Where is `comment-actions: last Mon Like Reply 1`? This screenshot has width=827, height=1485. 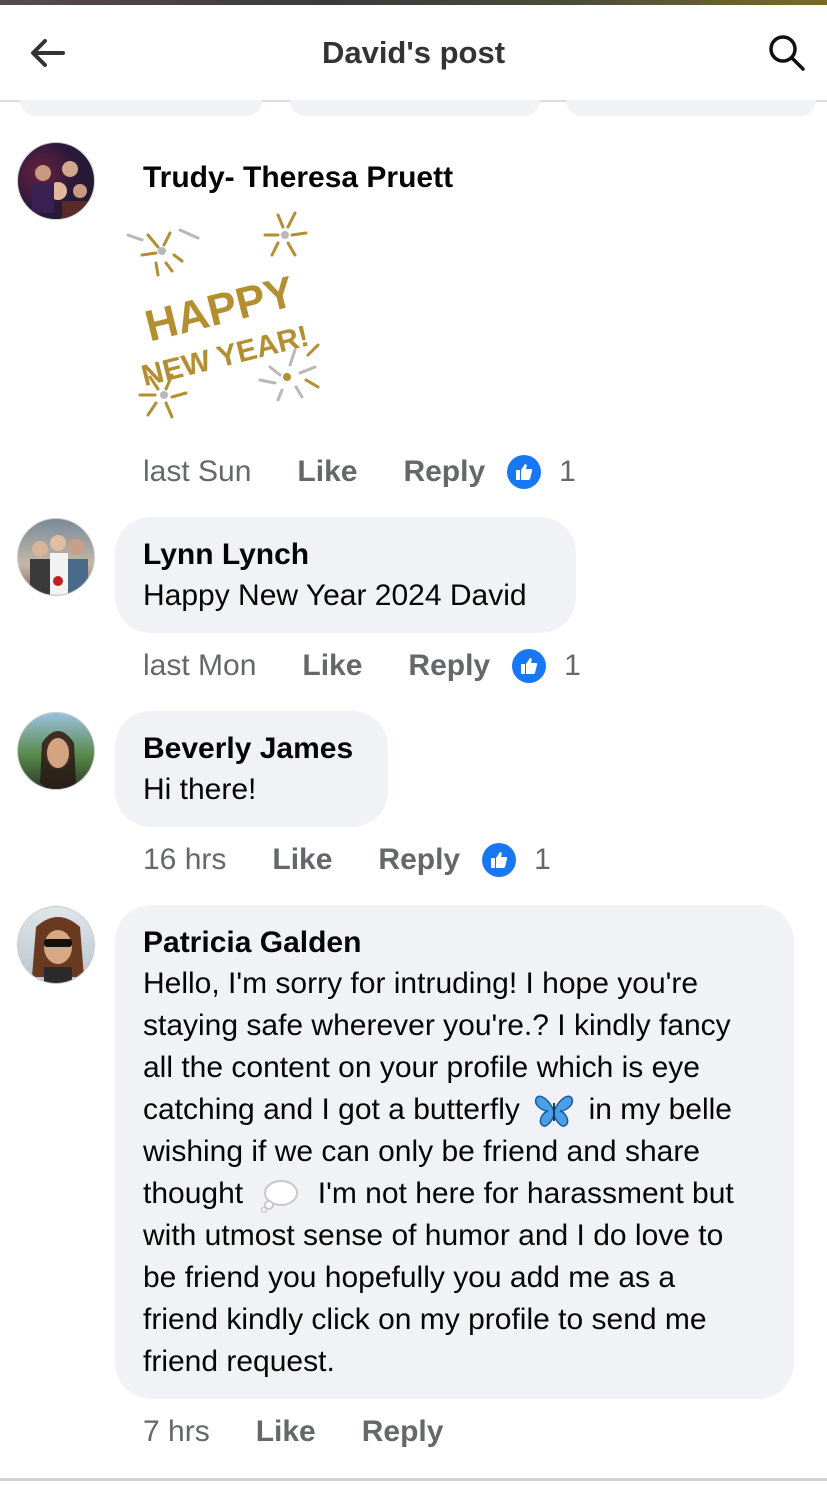
comment-actions: last Mon Like Reply 1 is located at coordinates (362, 666).